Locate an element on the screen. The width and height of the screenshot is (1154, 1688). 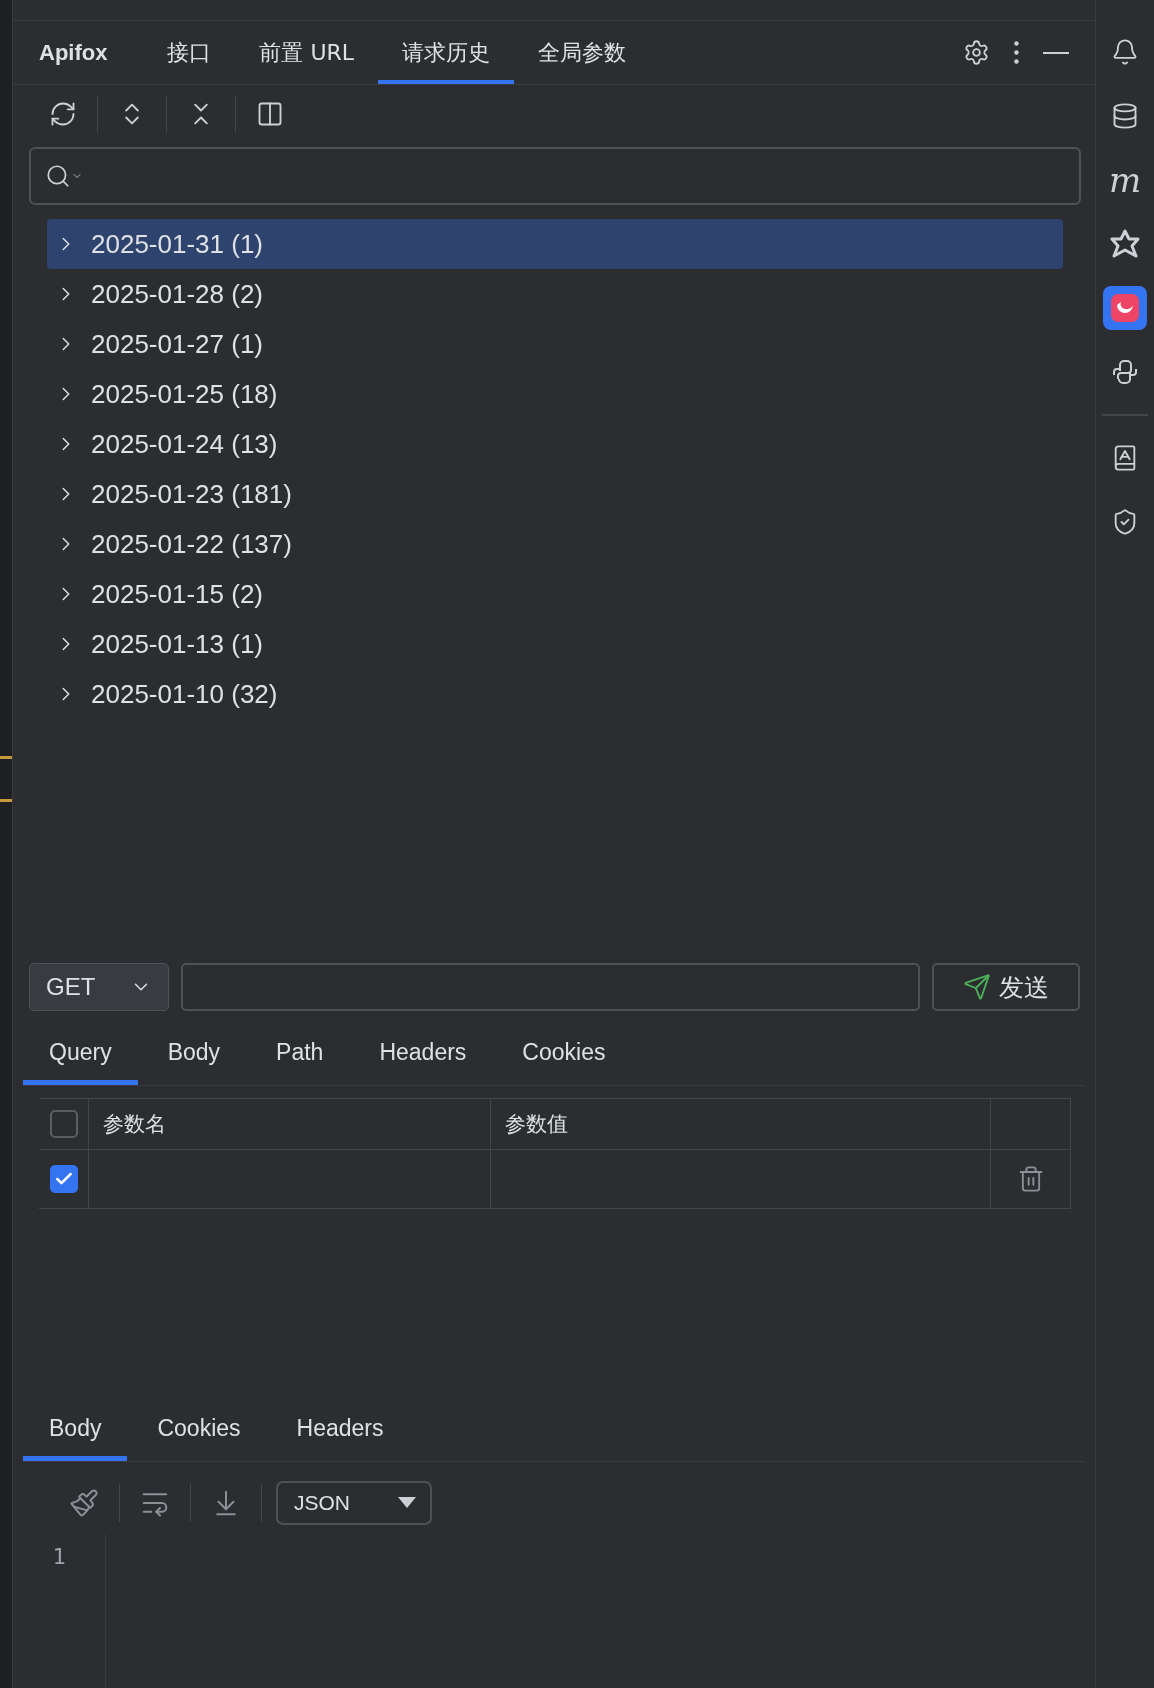
format-select: JSON is located at coordinates (354, 1503).